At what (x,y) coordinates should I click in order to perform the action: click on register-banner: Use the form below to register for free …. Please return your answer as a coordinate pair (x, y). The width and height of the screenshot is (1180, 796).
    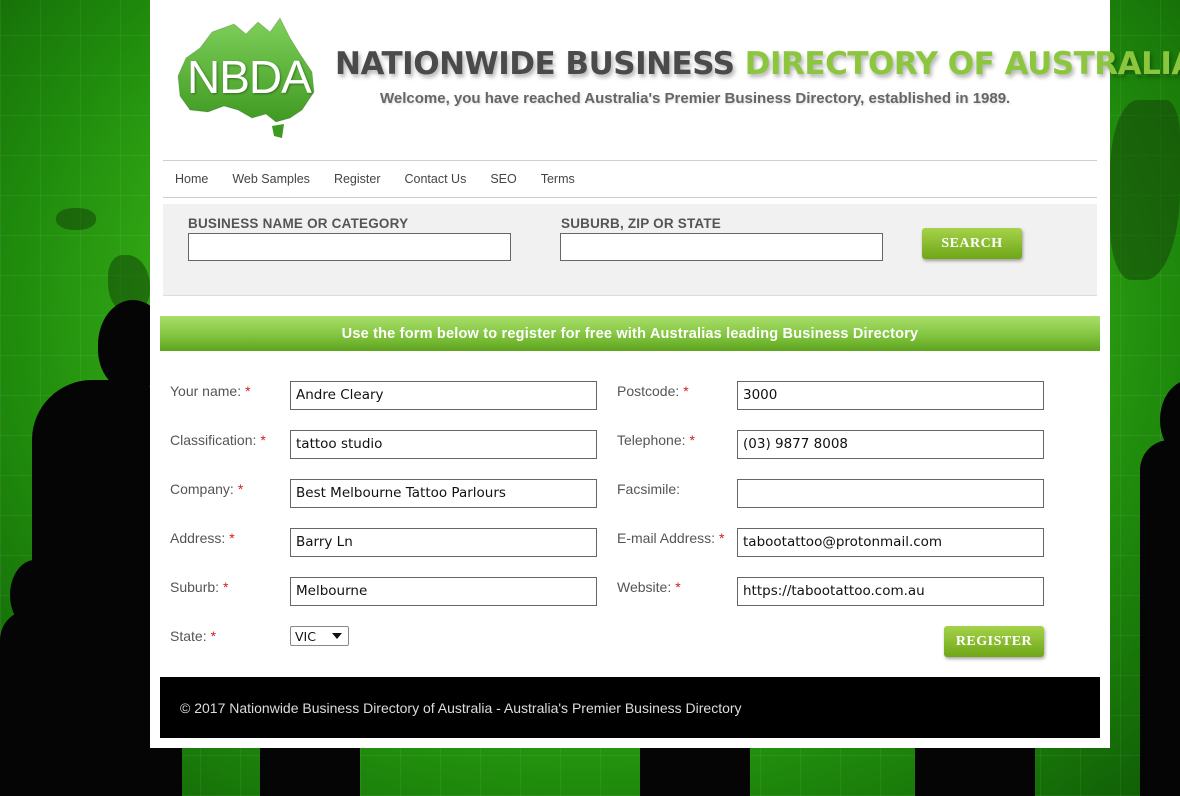
    Looking at the image, I should click on (630, 333).